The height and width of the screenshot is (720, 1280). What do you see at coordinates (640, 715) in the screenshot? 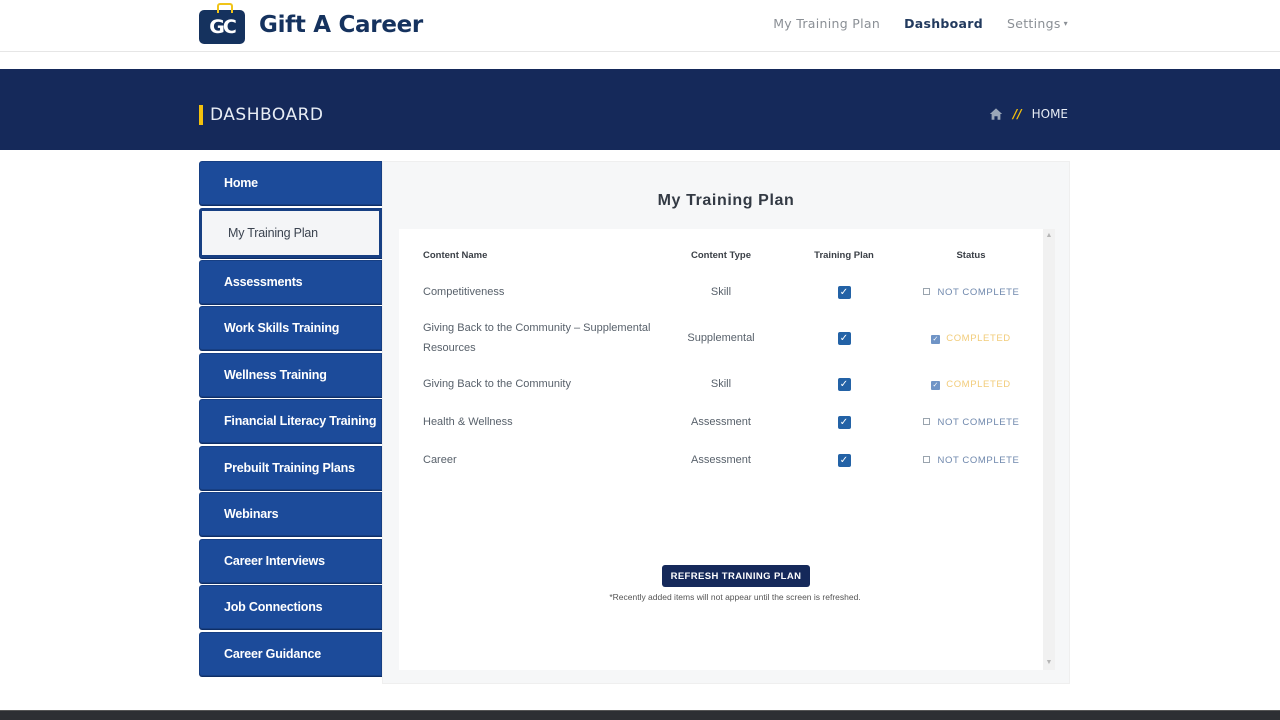
I see `page-footer` at bounding box center [640, 715].